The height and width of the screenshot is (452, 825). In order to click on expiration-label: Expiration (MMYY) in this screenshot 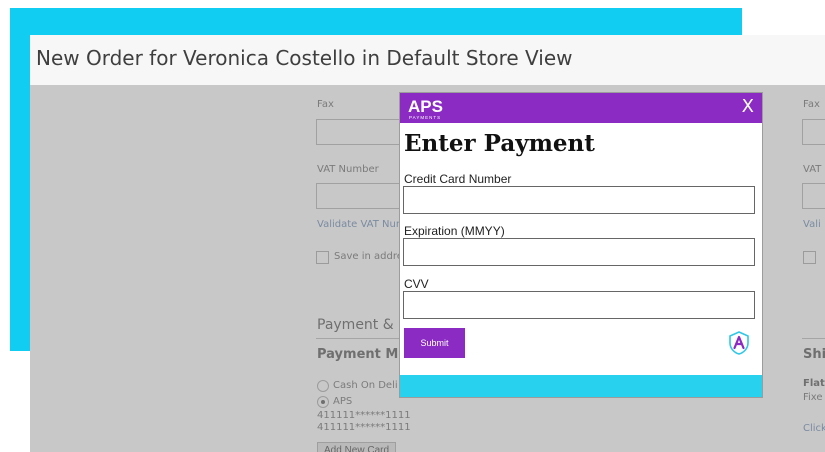, I will do `click(454, 231)`.